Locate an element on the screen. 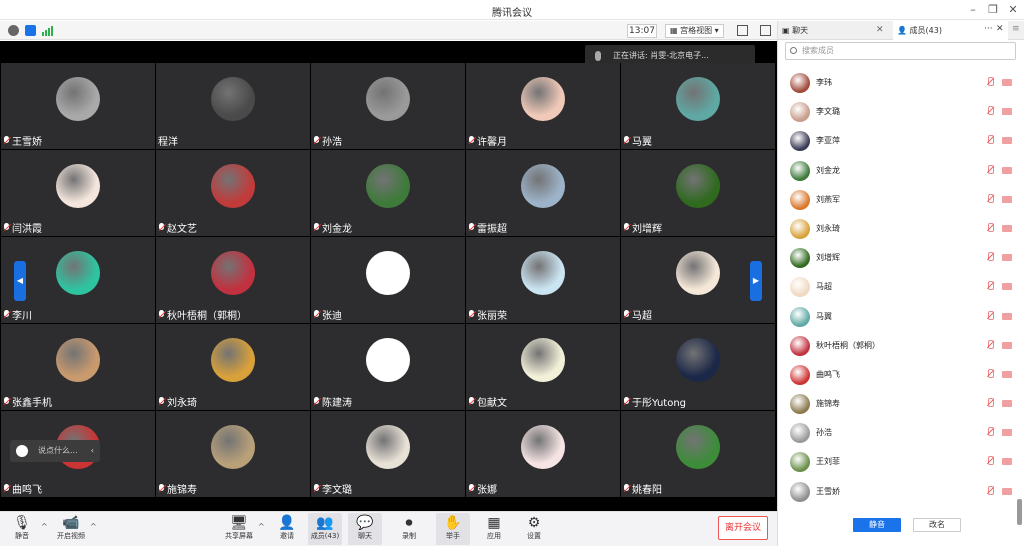  list-item: 施锦寿 is located at coordinates (898, 403).